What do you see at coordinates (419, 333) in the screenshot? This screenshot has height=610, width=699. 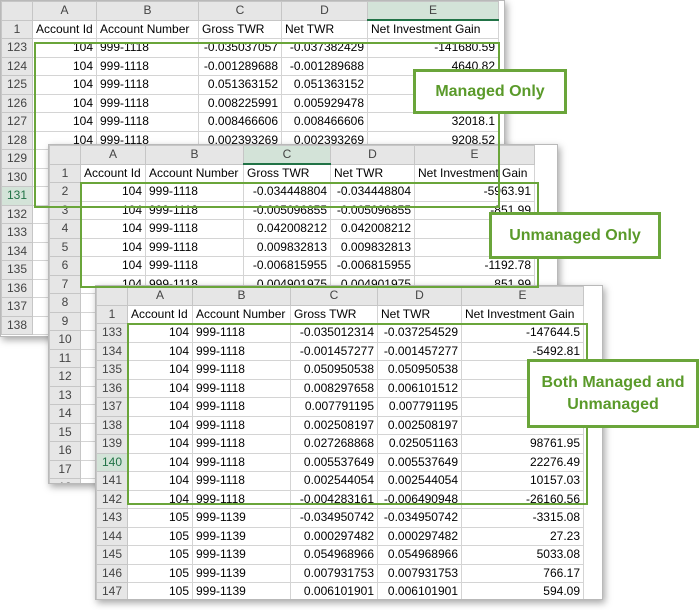 I see `data-cell: -0.037254529` at bounding box center [419, 333].